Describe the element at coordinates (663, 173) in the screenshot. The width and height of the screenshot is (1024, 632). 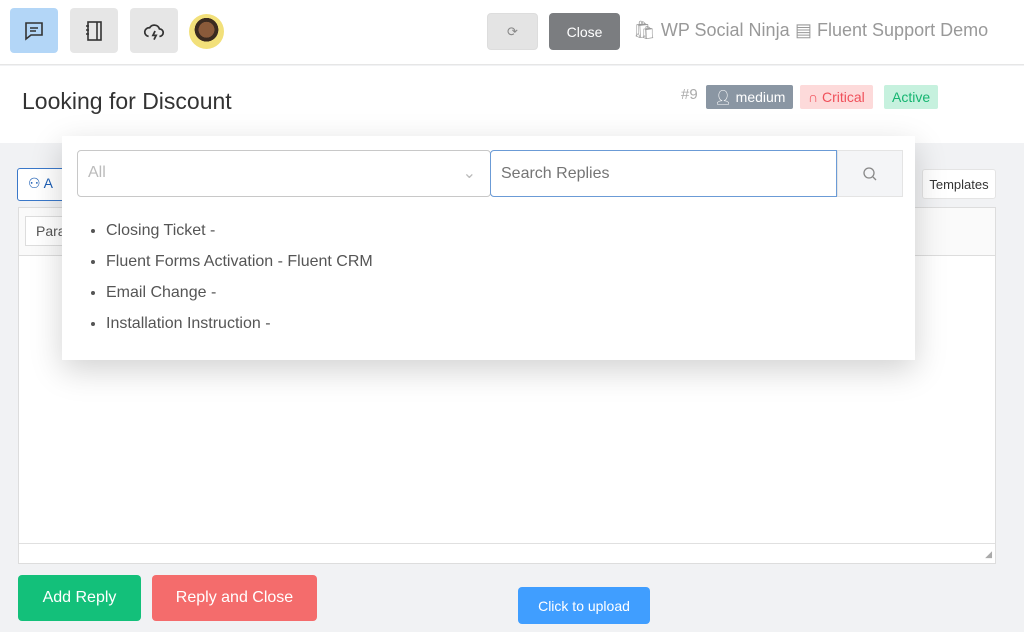
I see `search-replies-input` at that location.